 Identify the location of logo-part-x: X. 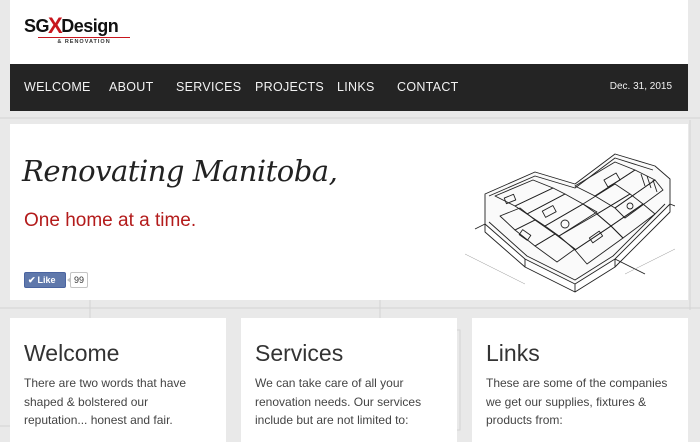
(55, 25).